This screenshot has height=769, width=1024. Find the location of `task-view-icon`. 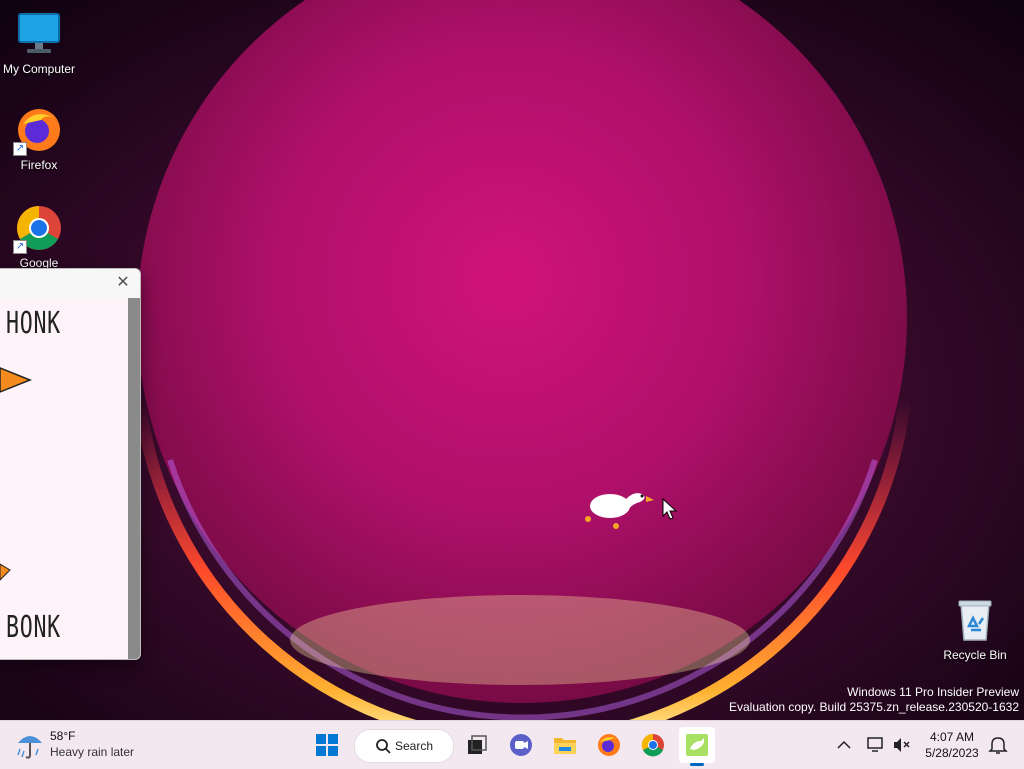

task-view-icon is located at coordinates (477, 744).